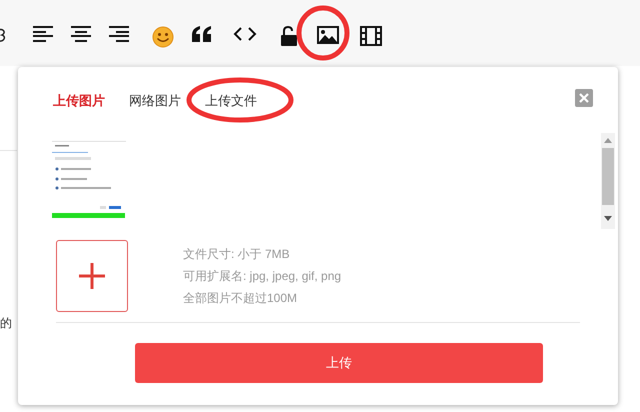 The image size is (640, 412). I want to click on scroll-down-icon, so click(608, 218).